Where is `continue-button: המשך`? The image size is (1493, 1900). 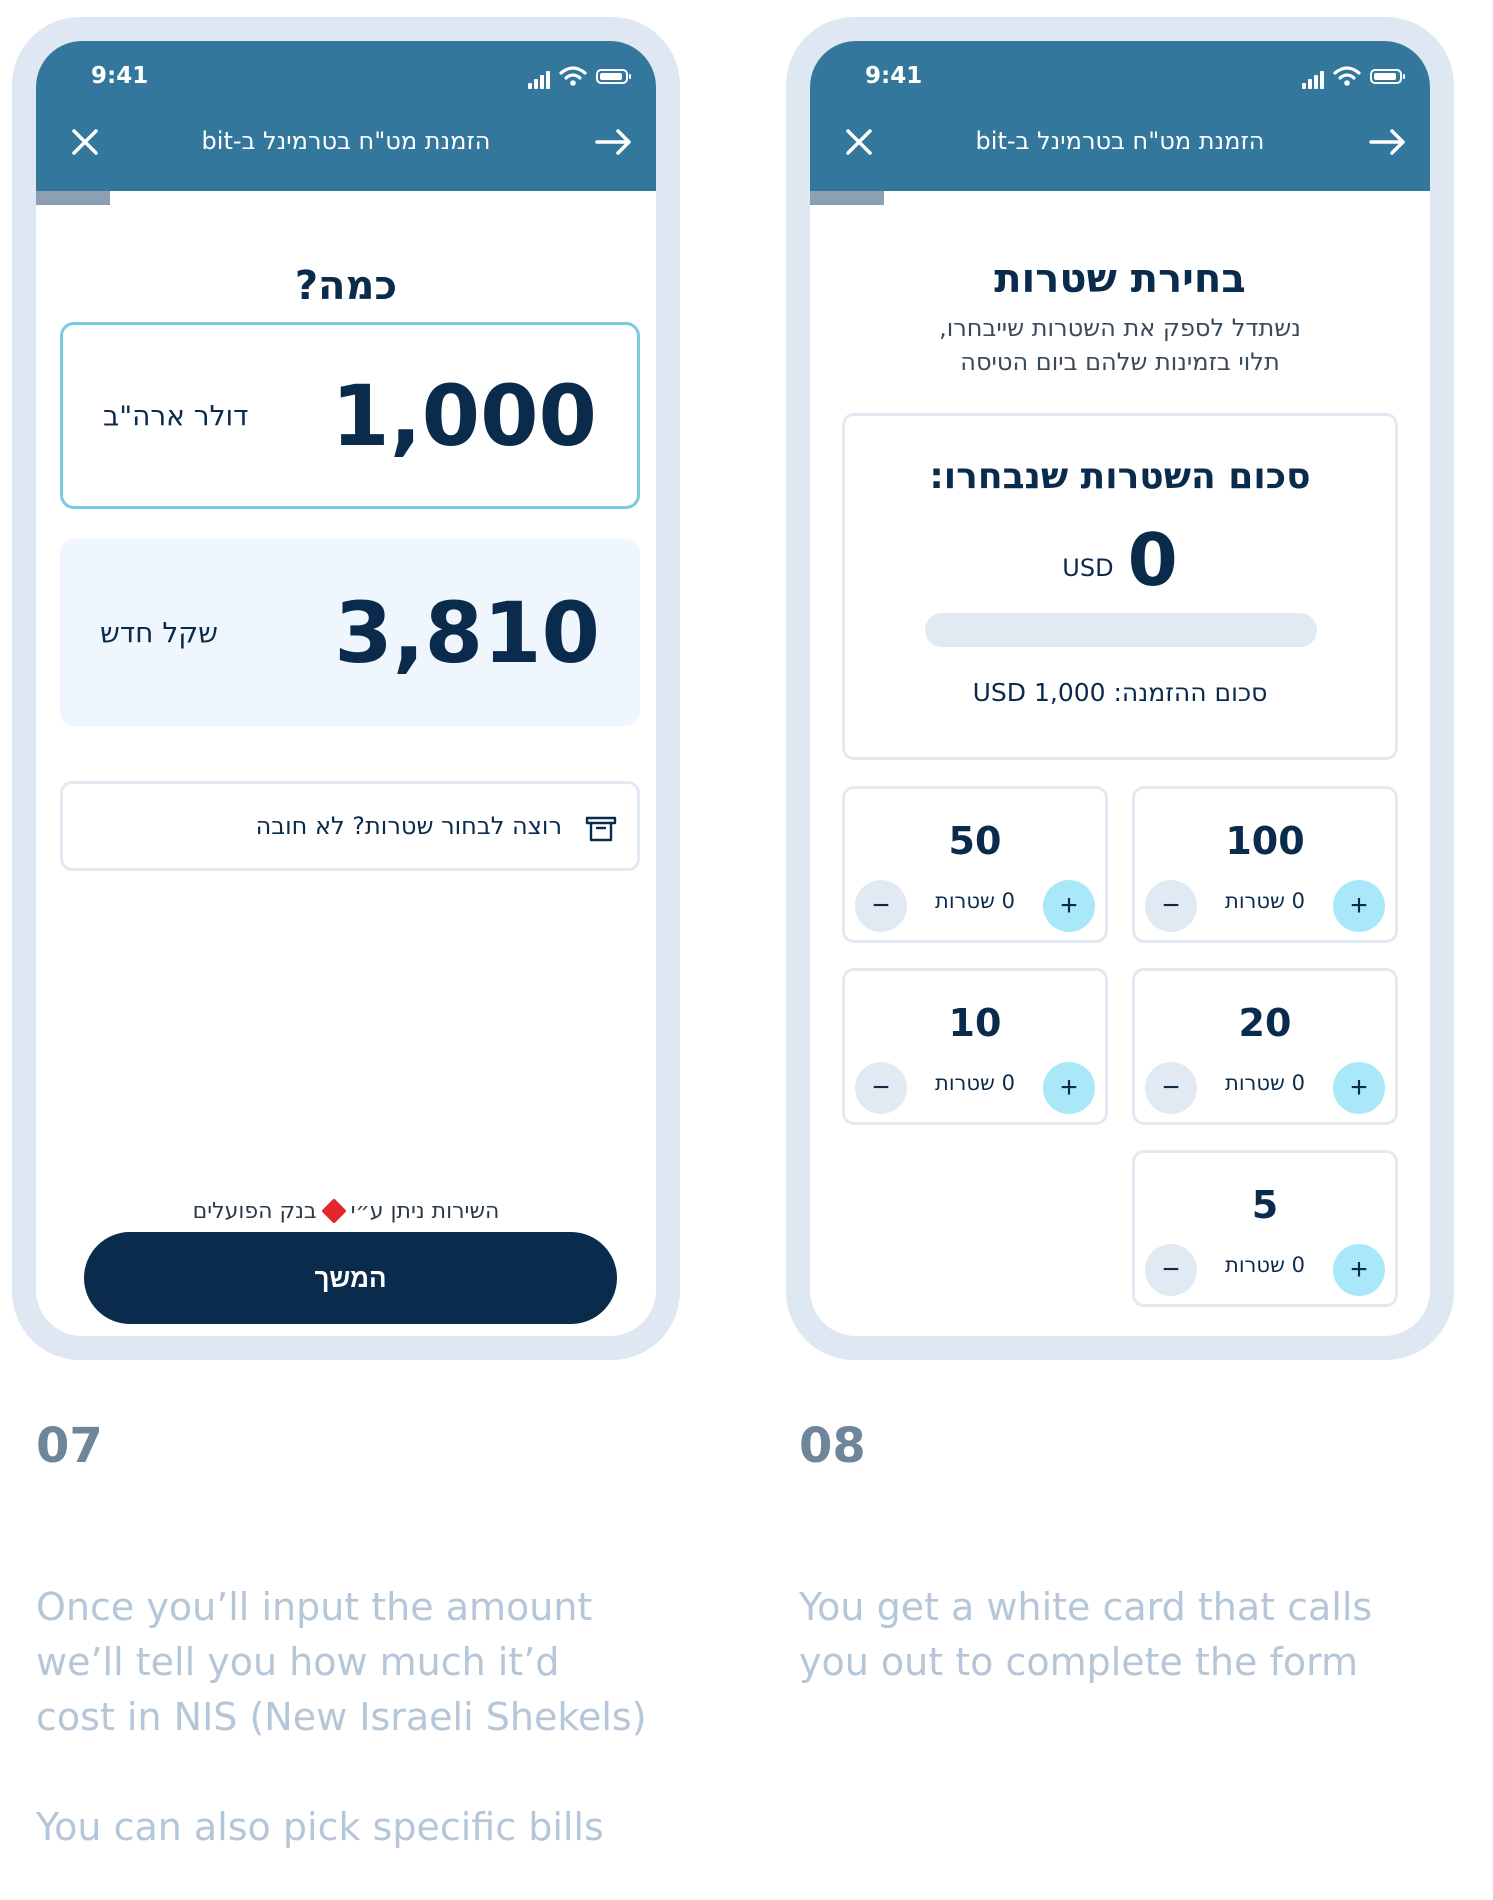 continue-button: המשך is located at coordinates (350, 1278).